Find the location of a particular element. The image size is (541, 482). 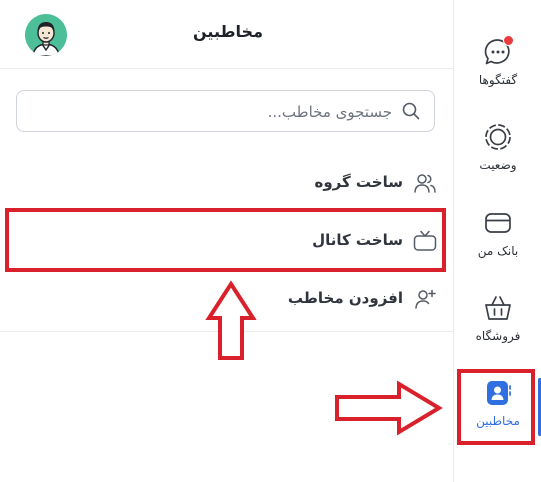

tv-channel-icon is located at coordinates (425, 240).